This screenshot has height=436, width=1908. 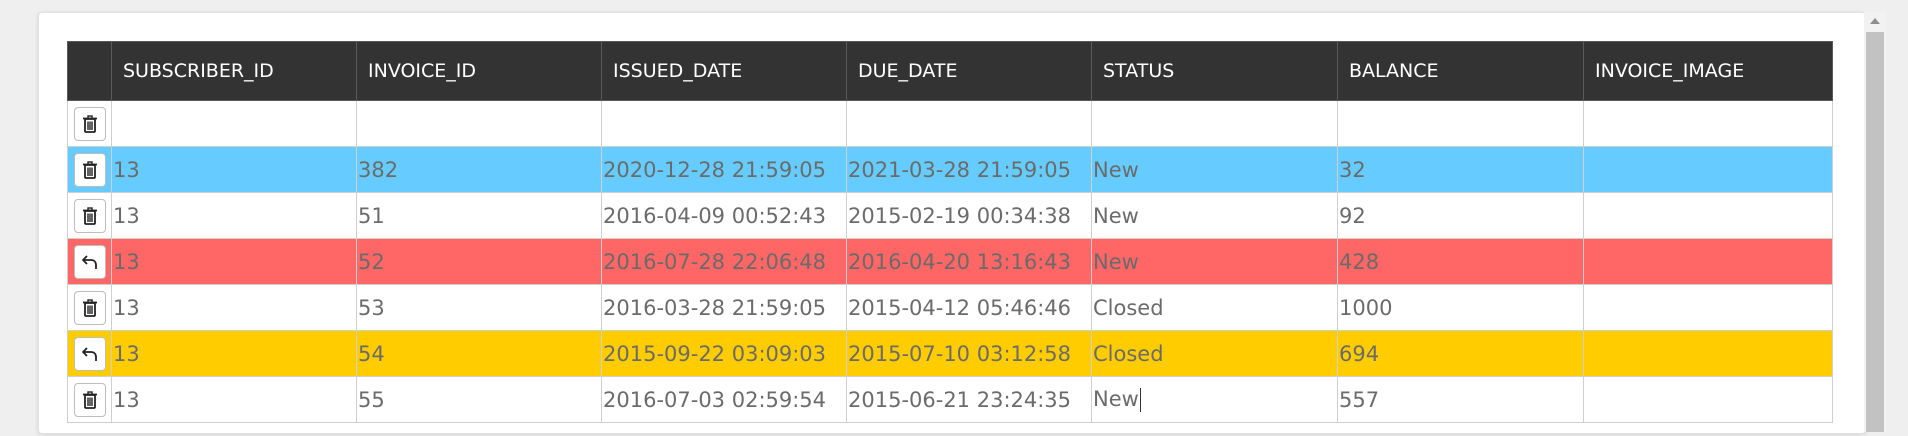 I want to click on table-row, so click(x=950, y=123).